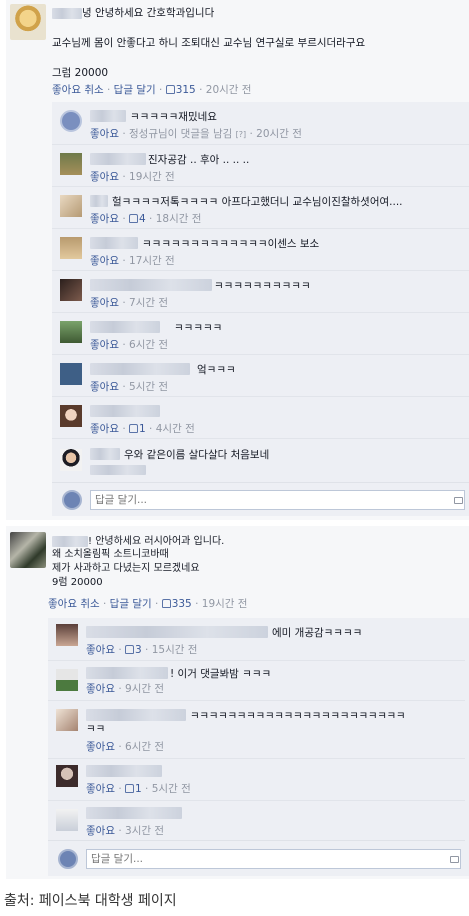  What do you see at coordinates (180, 90) in the screenshot?
I see `like-count: 315` at bounding box center [180, 90].